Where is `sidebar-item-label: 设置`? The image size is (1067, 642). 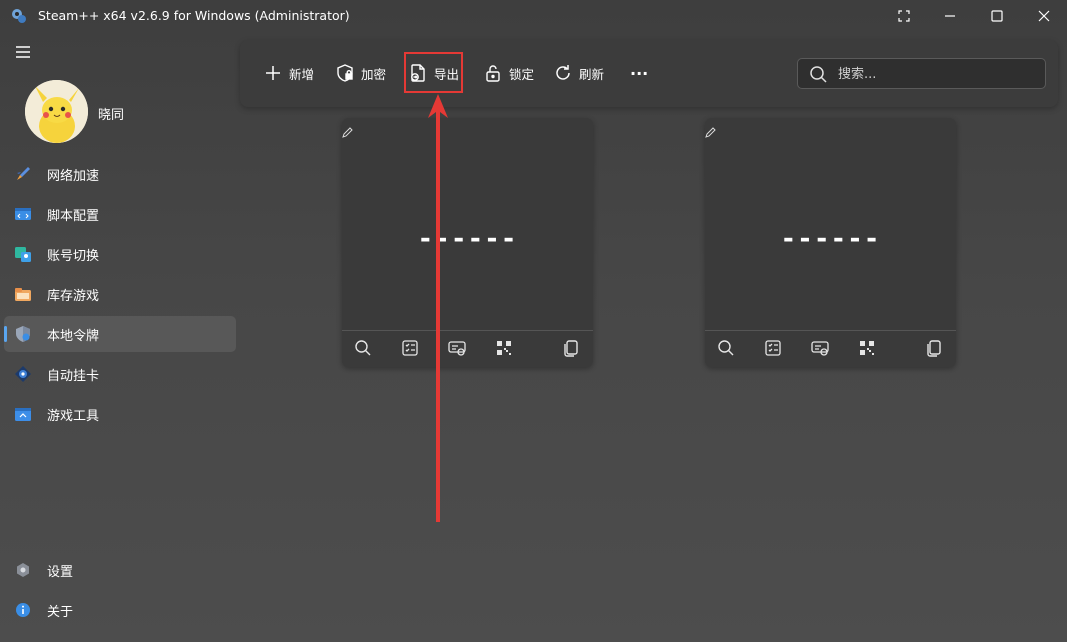
sidebar-item-label: 设置 is located at coordinates (60, 572).